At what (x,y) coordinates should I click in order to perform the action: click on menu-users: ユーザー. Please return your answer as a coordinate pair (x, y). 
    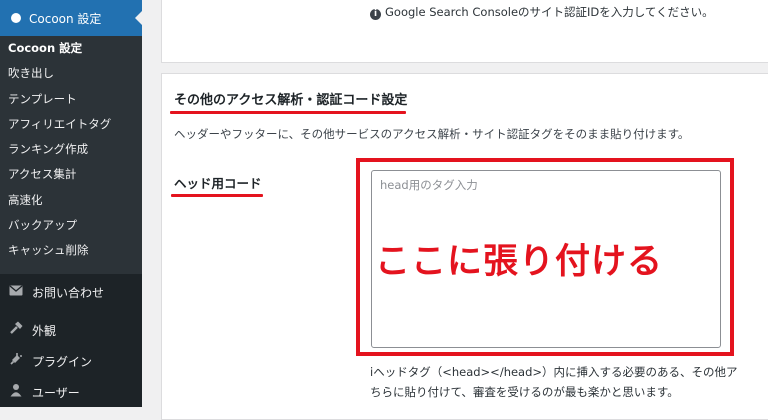
    Looking at the image, I should click on (71, 392).